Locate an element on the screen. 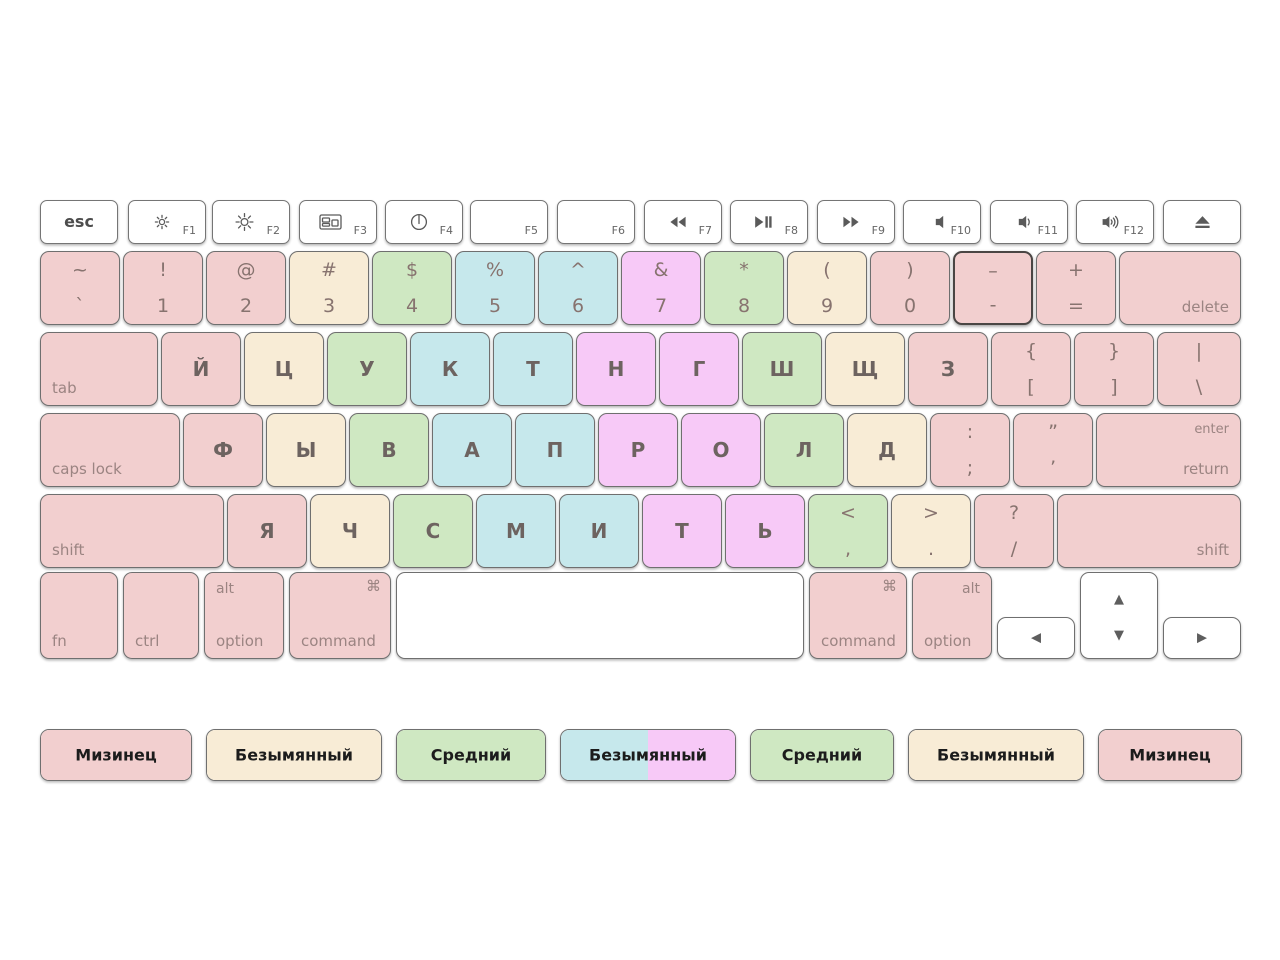 Image resolution: width=1280 pixels, height=960 pixels. legend-middle-left: Средний is located at coordinates (471, 755).